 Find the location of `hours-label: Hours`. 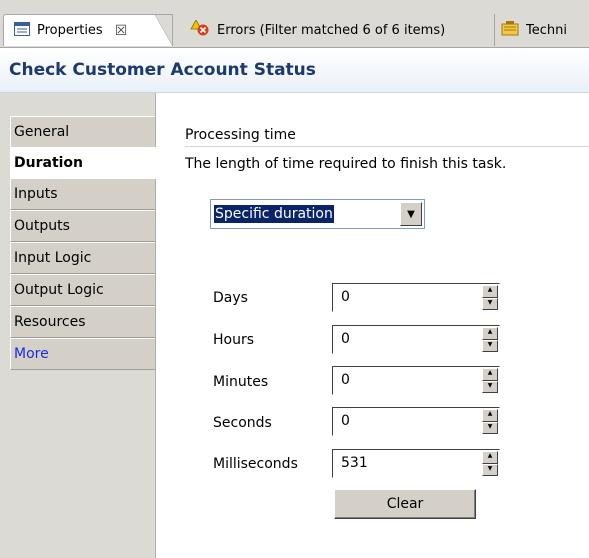

hours-label: Hours is located at coordinates (234, 340).